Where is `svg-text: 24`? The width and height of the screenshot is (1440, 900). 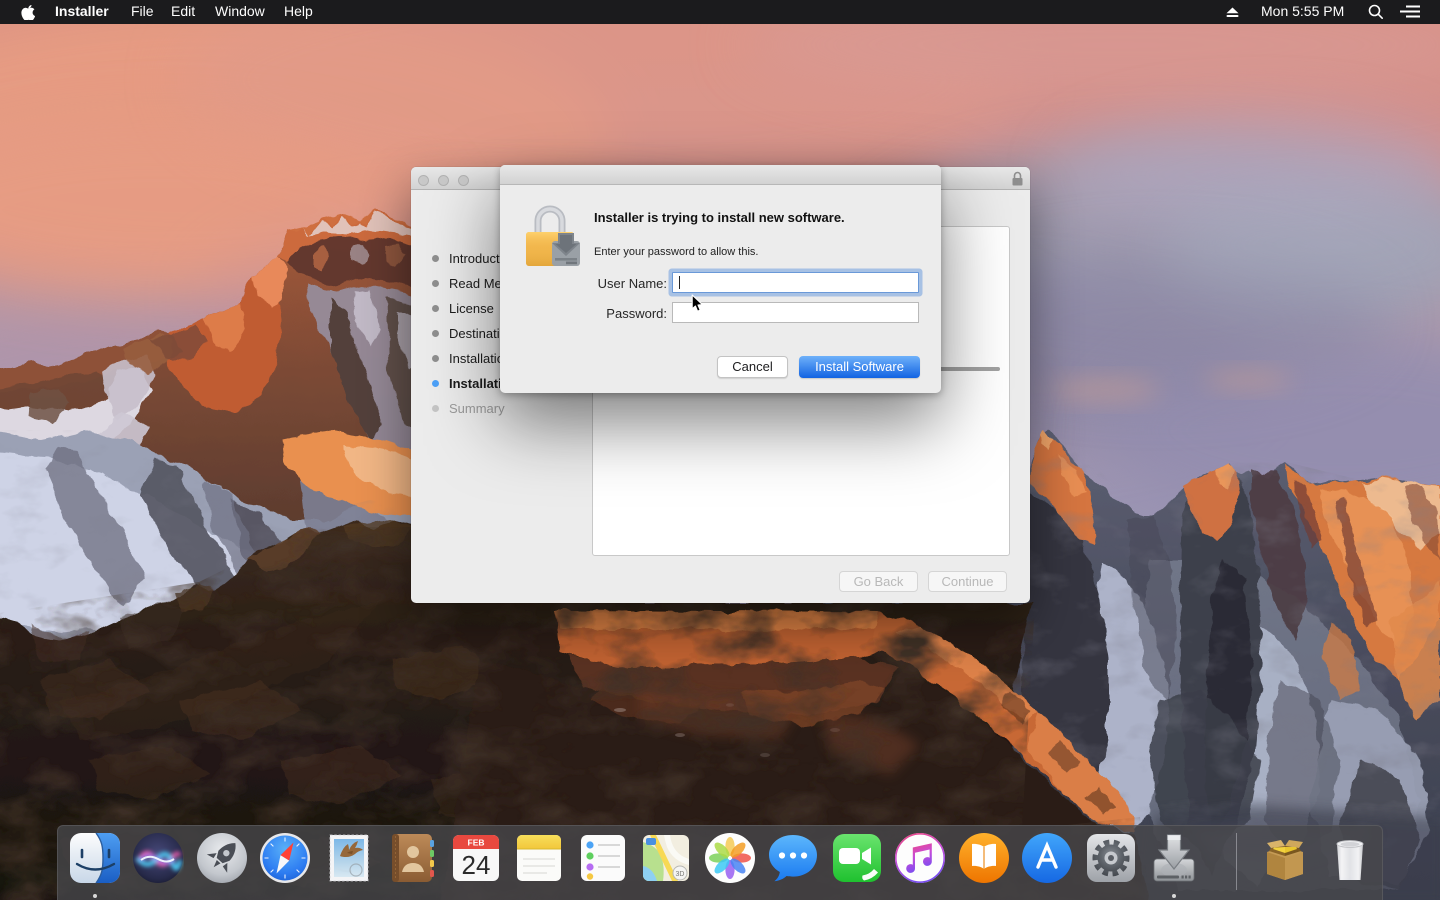
svg-text: 24 is located at coordinates (476, 865).